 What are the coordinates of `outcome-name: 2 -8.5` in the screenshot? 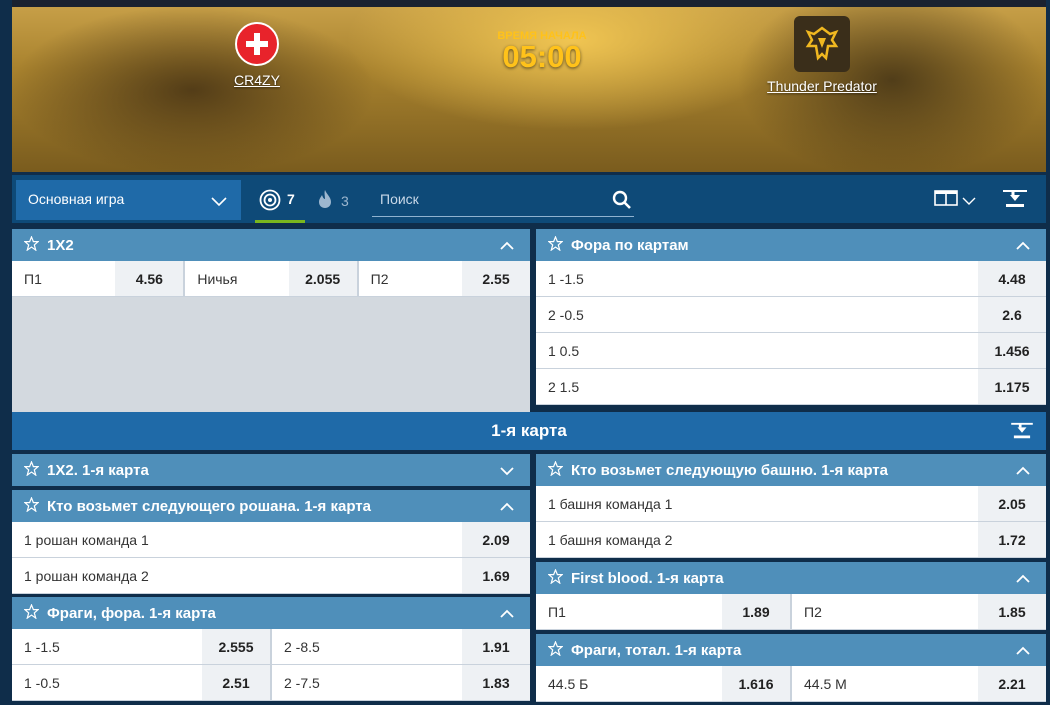 It's located at (367, 646).